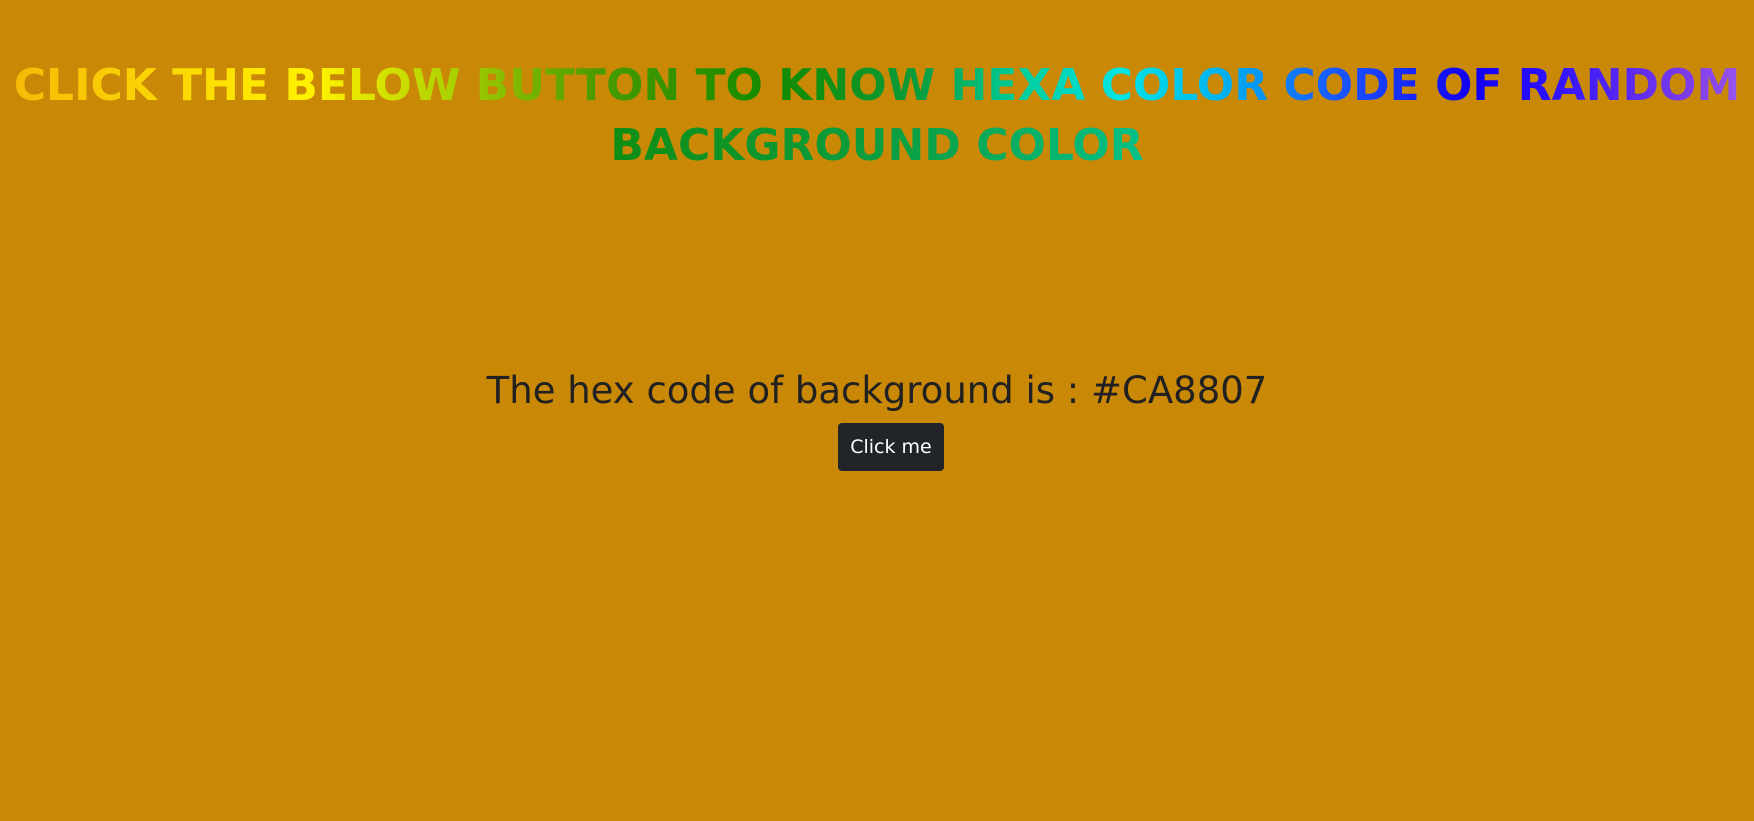 Image resolution: width=1754 pixels, height=821 pixels. I want to click on click-me-button: Click me, so click(891, 447).